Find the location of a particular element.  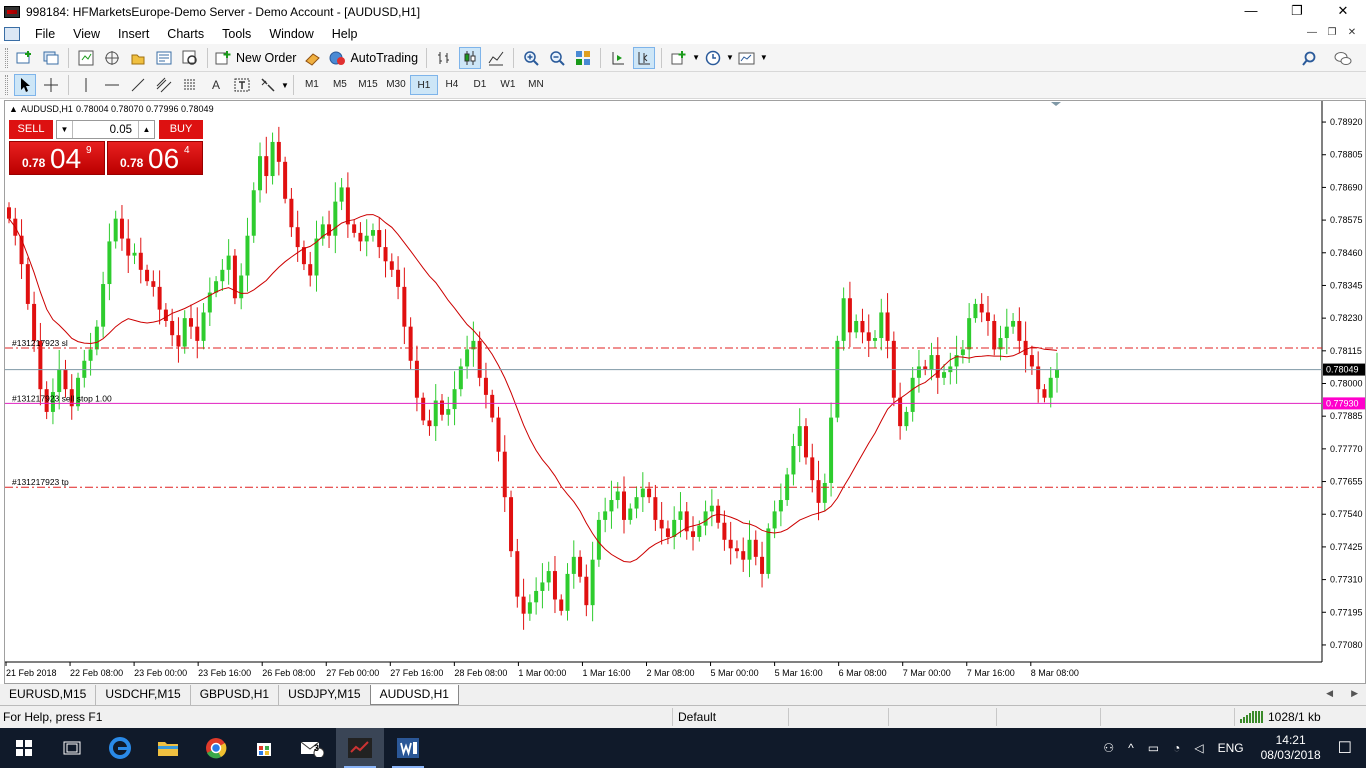

start-icon is located at coordinates (24, 748).